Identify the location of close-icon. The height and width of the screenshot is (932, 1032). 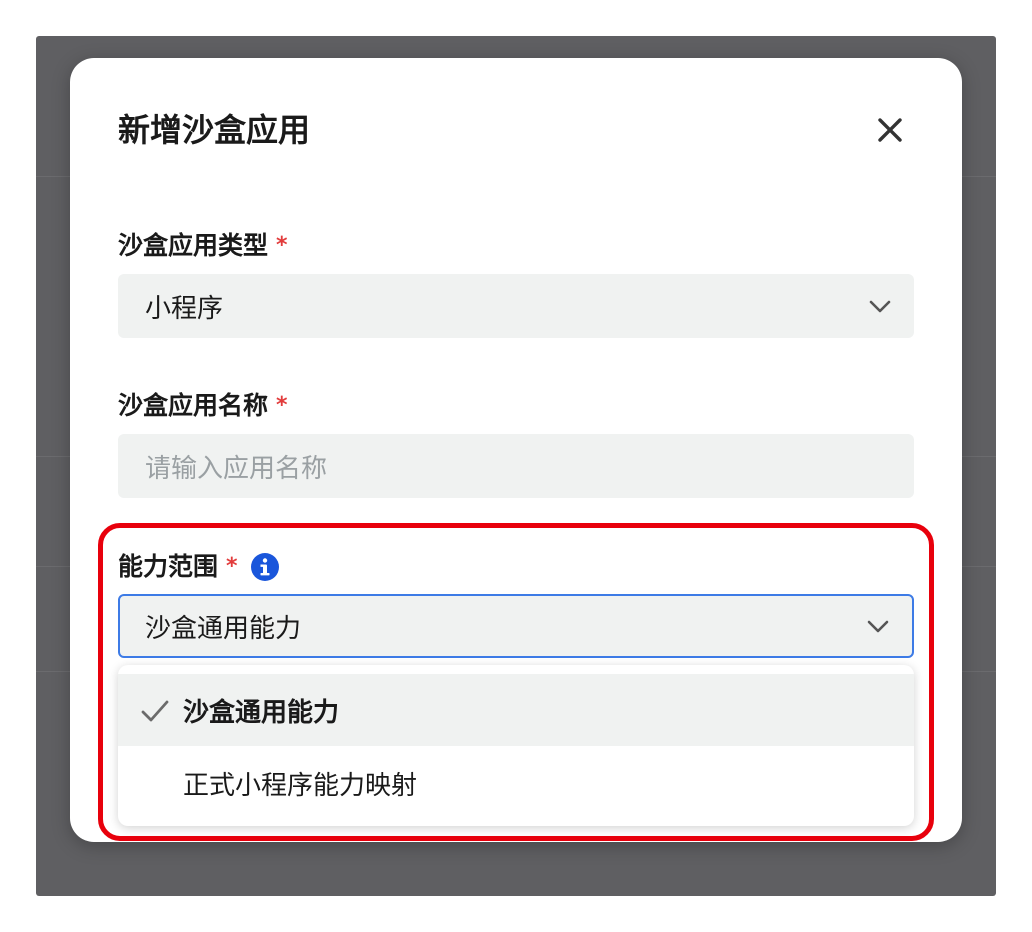
(890, 130).